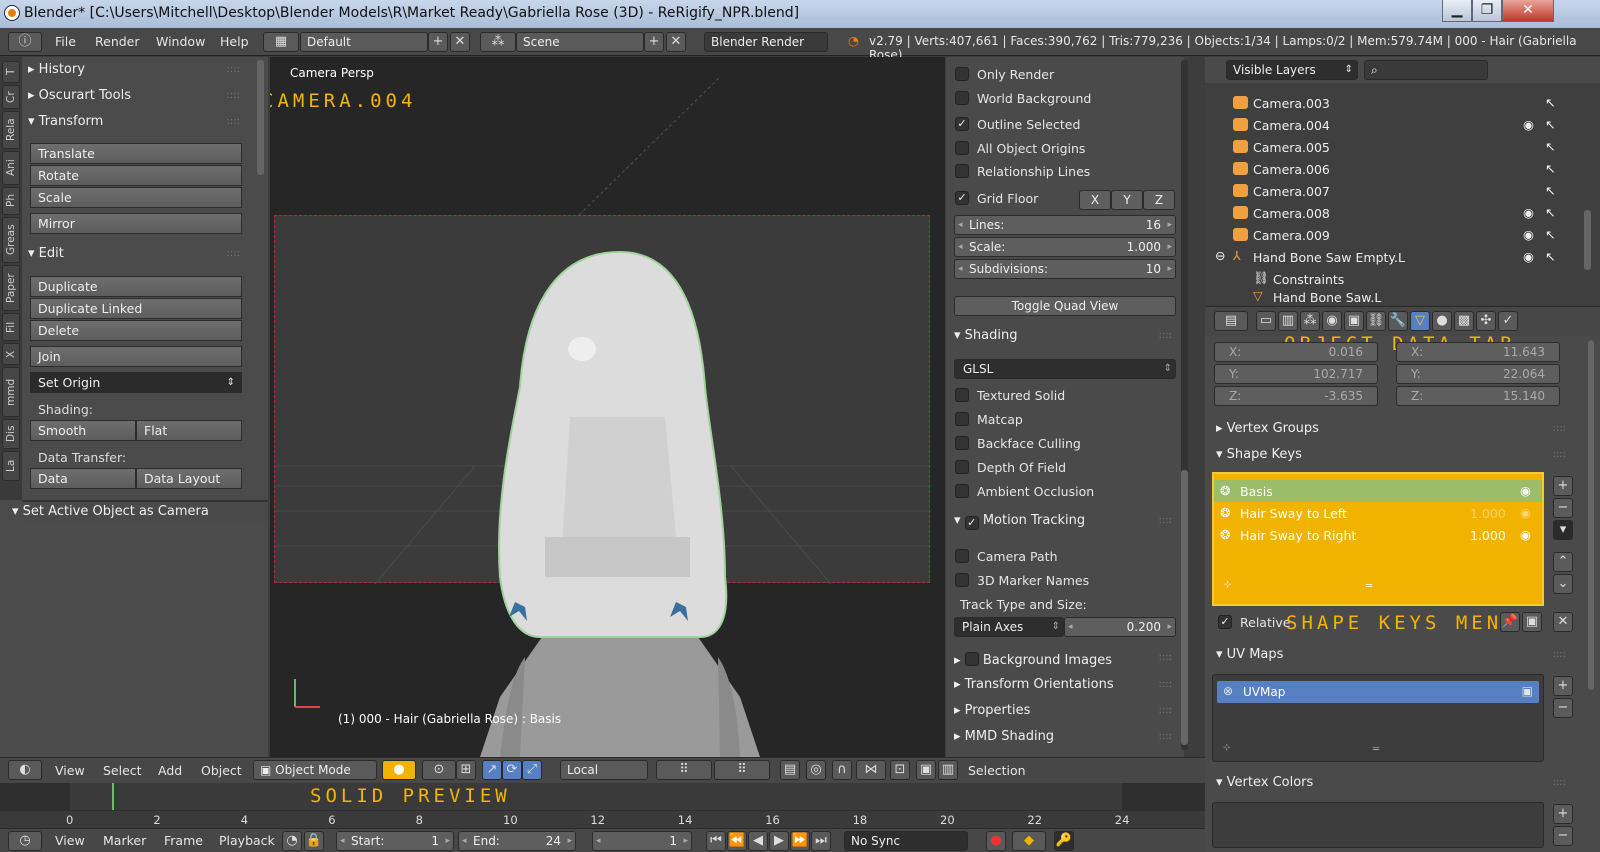  What do you see at coordinates (1563, 508) in the screenshot?
I see `remove-shape-key-button: −` at bounding box center [1563, 508].